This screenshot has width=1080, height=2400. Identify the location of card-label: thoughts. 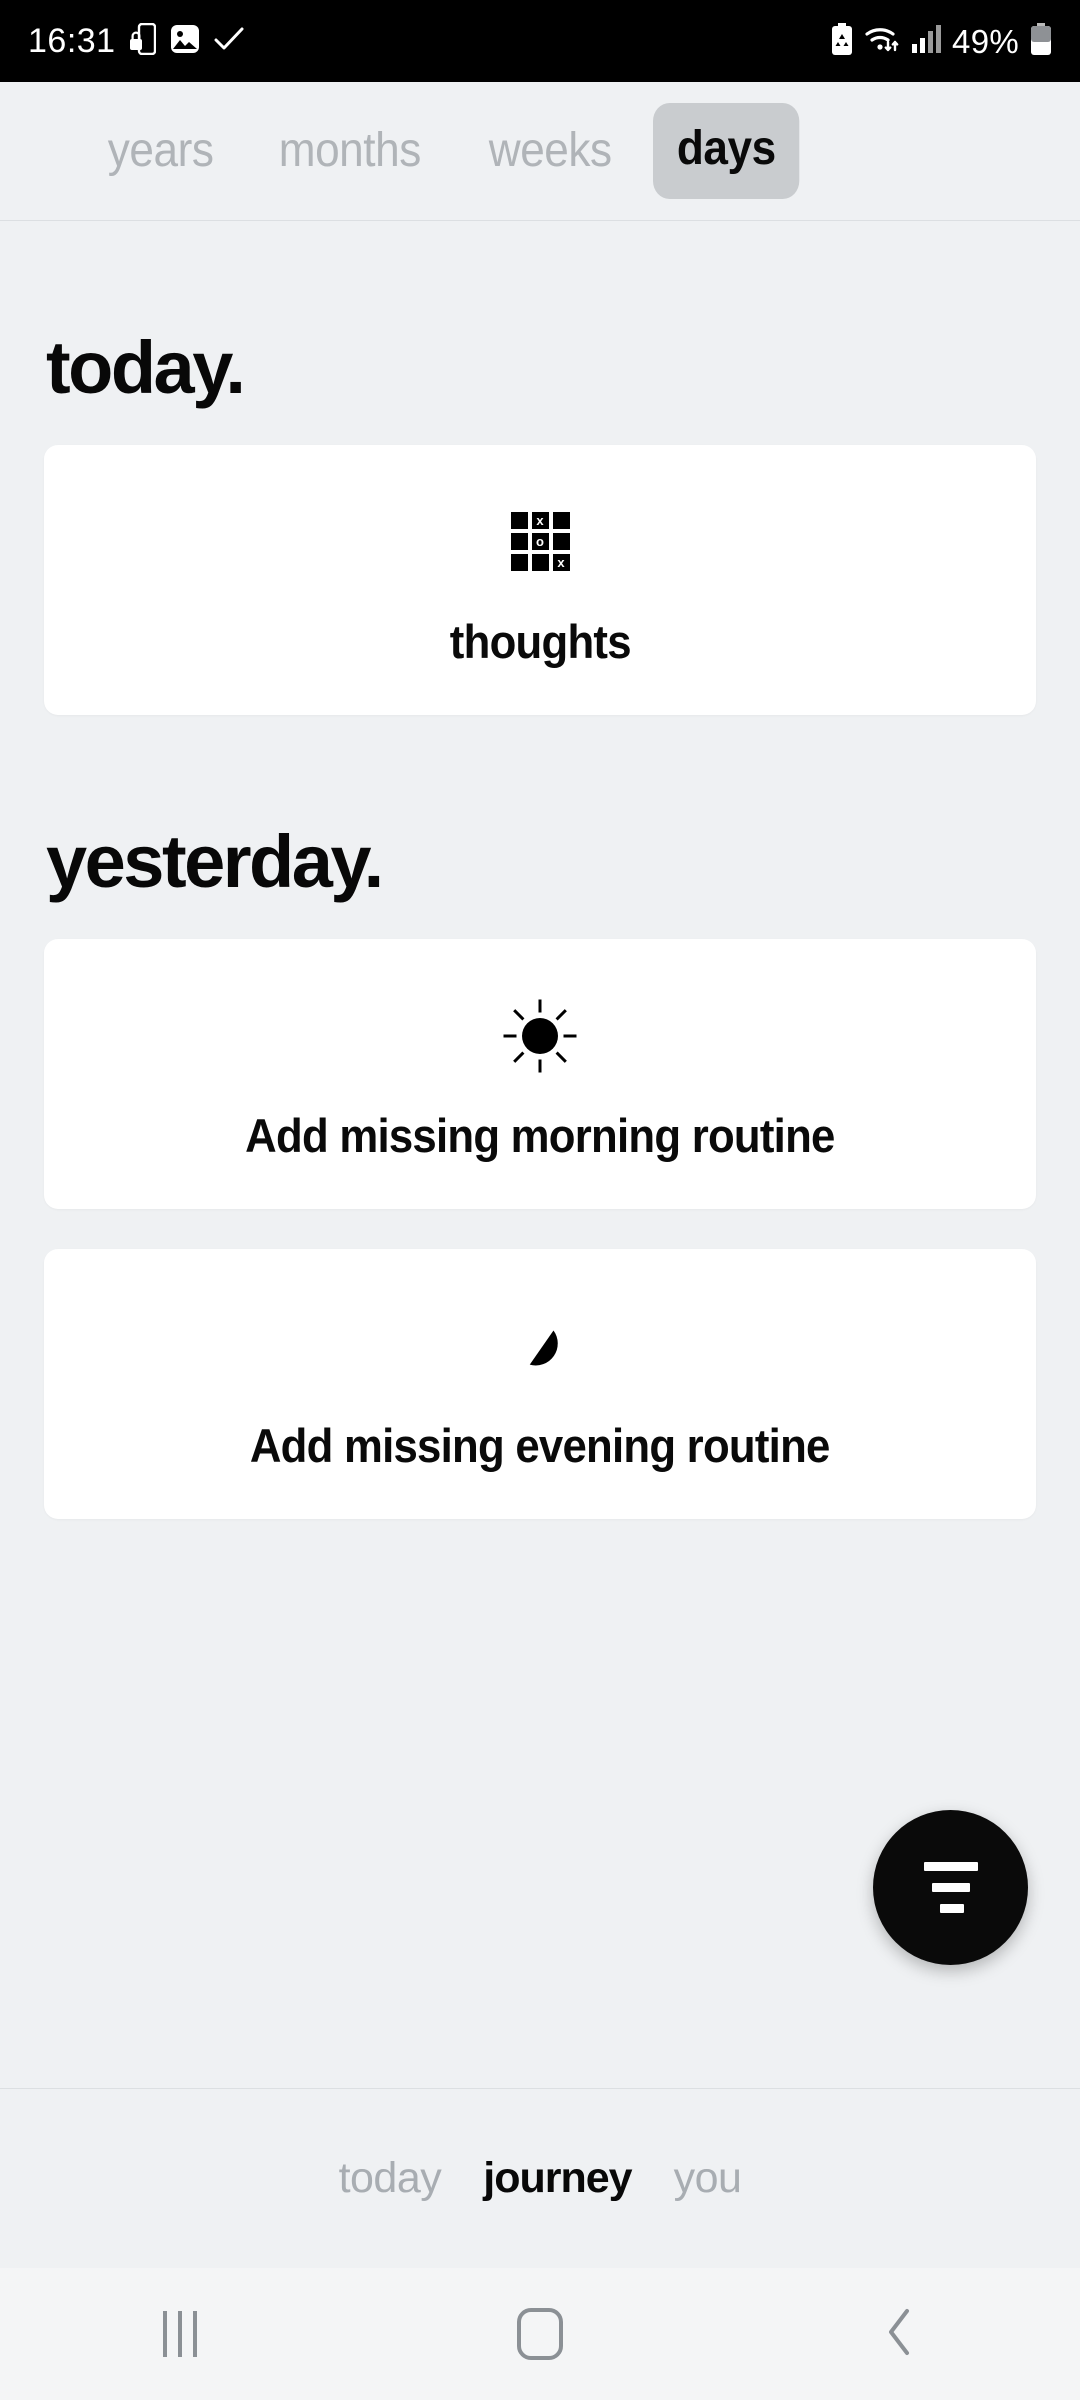
(540, 641).